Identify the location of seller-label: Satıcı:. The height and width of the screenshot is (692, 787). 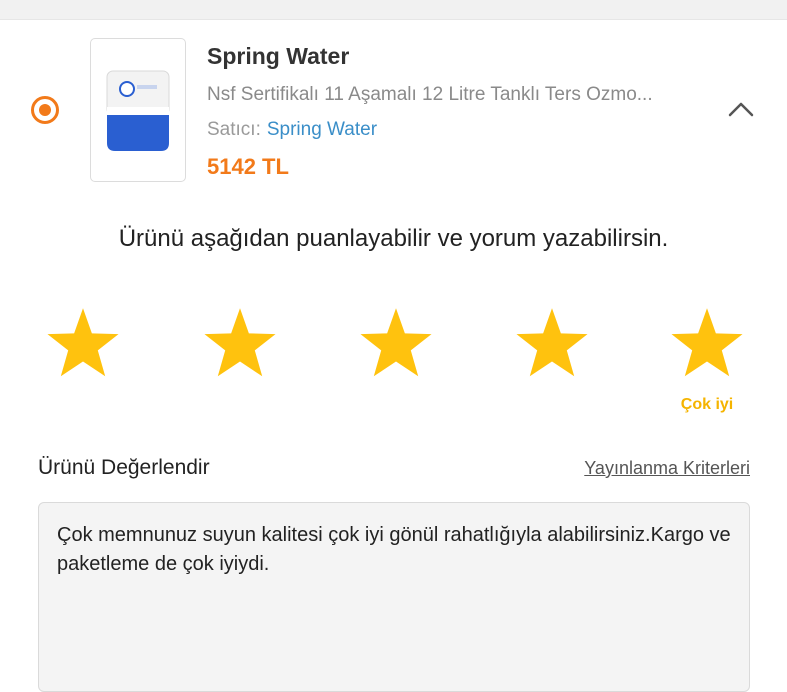
(234, 129).